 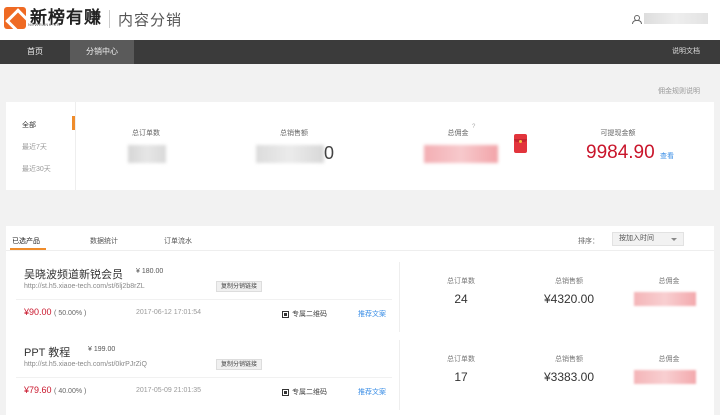 What do you see at coordinates (637, 19) in the screenshot?
I see `user-icon` at bounding box center [637, 19].